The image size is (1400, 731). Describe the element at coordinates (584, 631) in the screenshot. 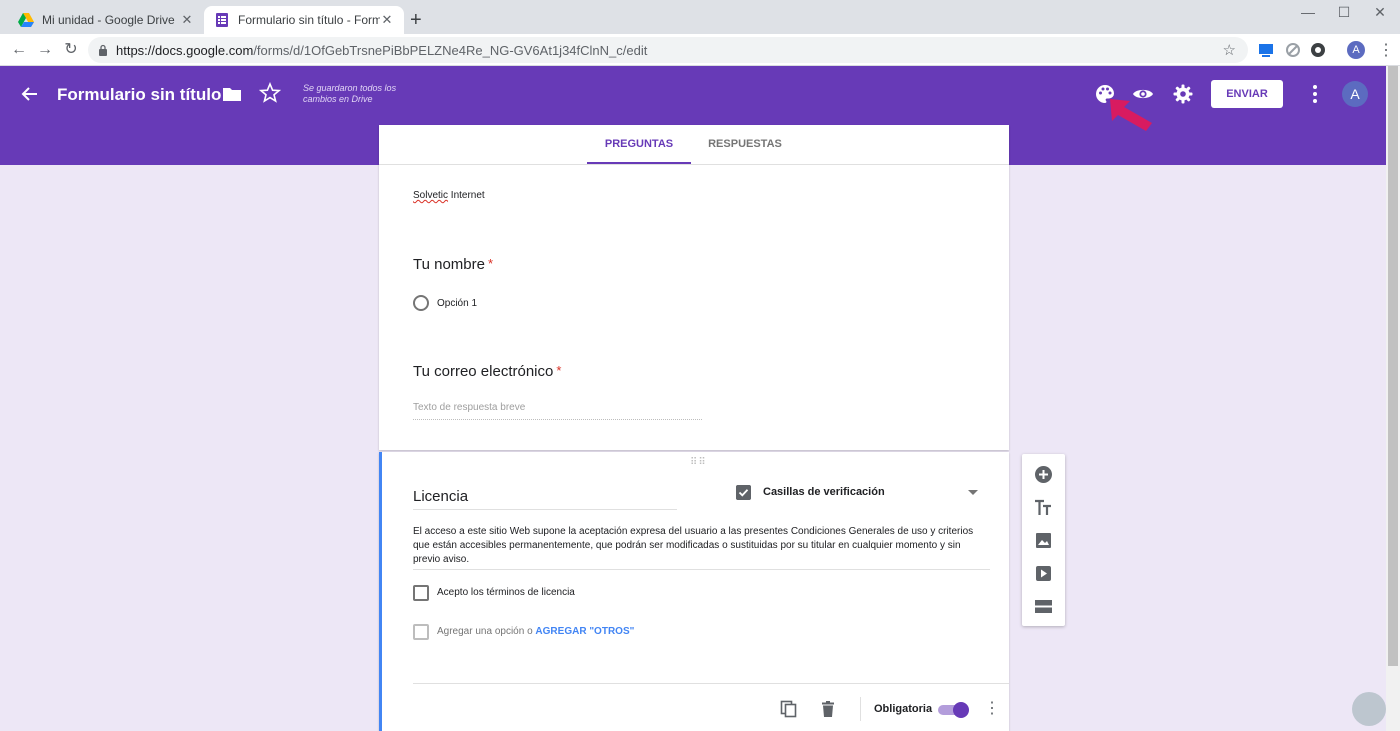

I see `add-other-link: AGREGAR "OTROS"` at that location.